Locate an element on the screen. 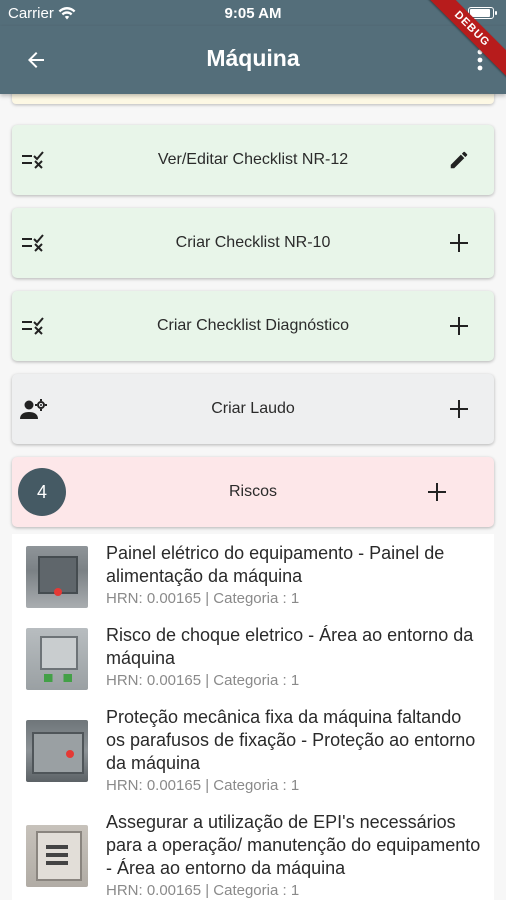  create-laudo-button: Criar Laudo is located at coordinates (253, 409).